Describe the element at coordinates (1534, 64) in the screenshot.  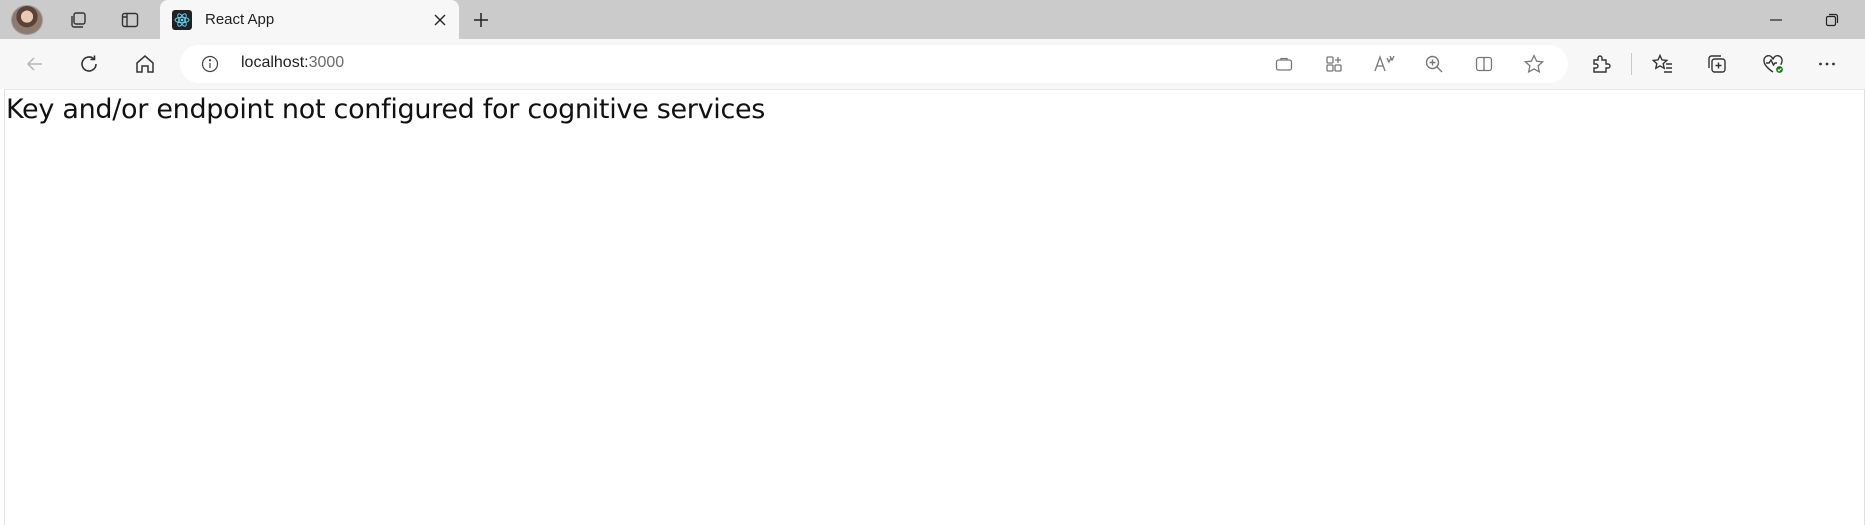
I see `star-icon` at that location.